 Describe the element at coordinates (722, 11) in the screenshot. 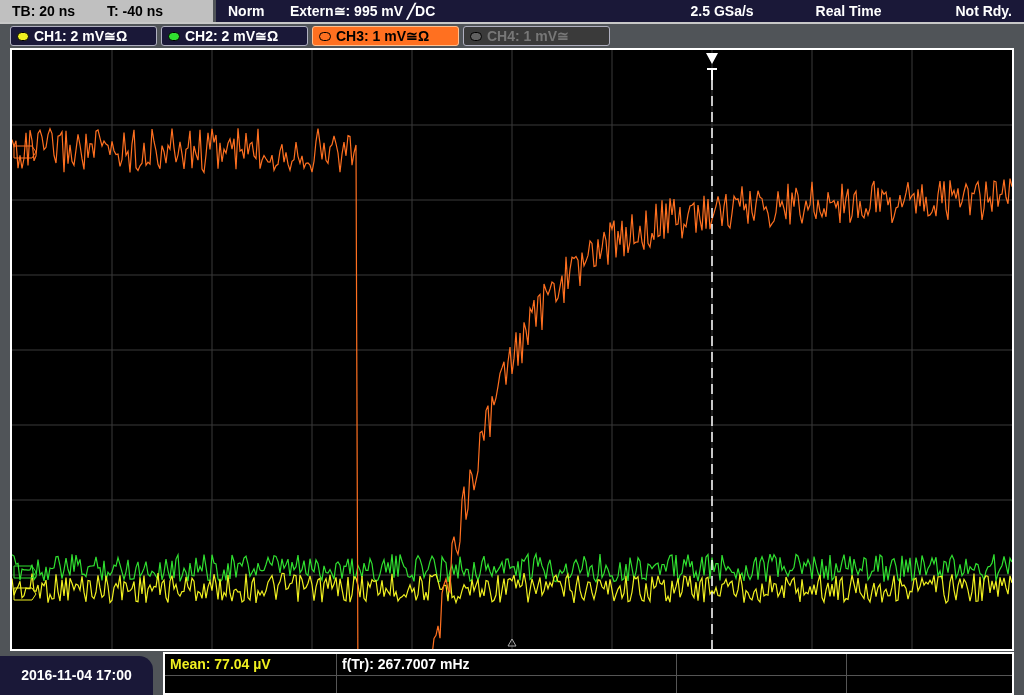

I see `sample-rate: 2.5 GSa/s` at that location.